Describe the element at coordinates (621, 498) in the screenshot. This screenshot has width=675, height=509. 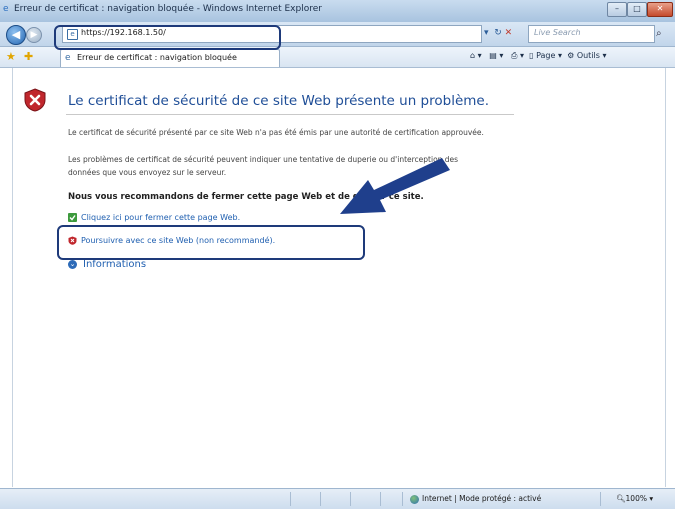
I see `zoom-icon: 🔍︎` at that location.